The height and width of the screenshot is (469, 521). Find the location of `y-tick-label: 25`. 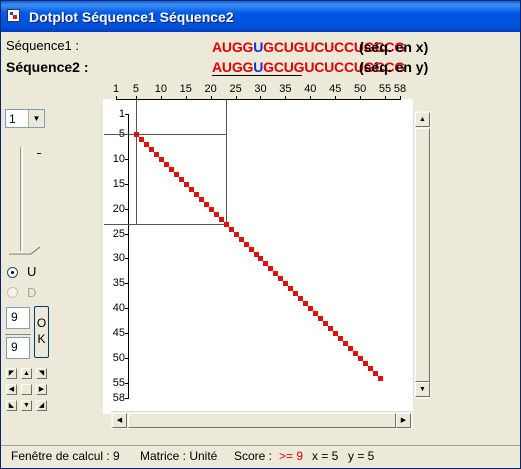

y-tick-label: 25 is located at coordinates (118, 233).